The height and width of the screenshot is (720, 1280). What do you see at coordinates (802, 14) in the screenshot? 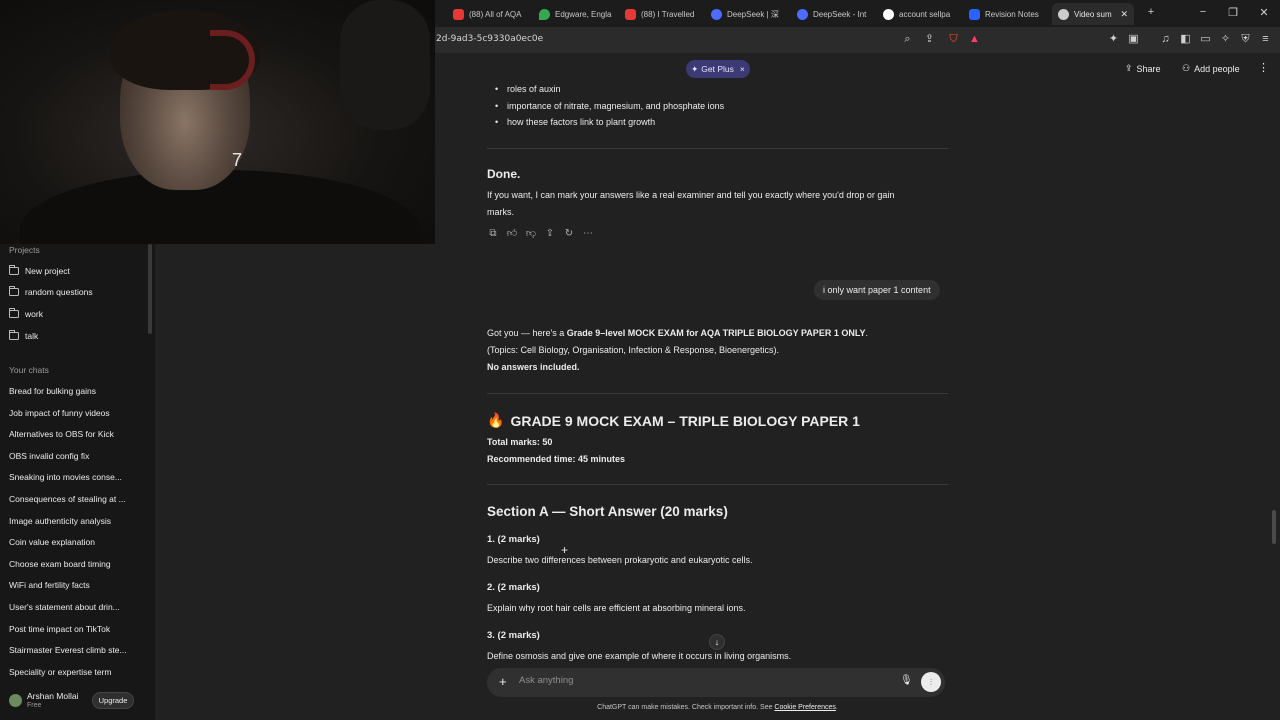
I see `deepseek-icon` at bounding box center [802, 14].